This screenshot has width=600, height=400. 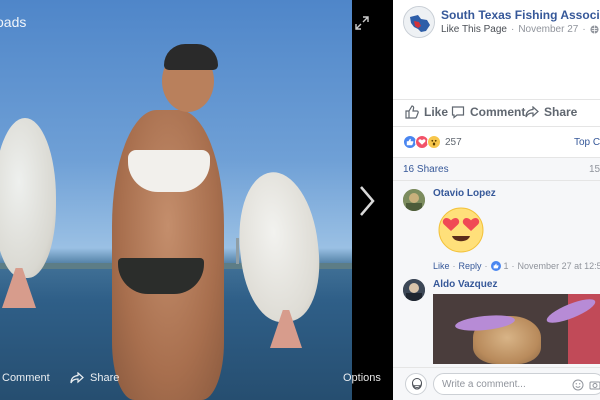 I want to click on expand-icon, so click(x=362, y=23).